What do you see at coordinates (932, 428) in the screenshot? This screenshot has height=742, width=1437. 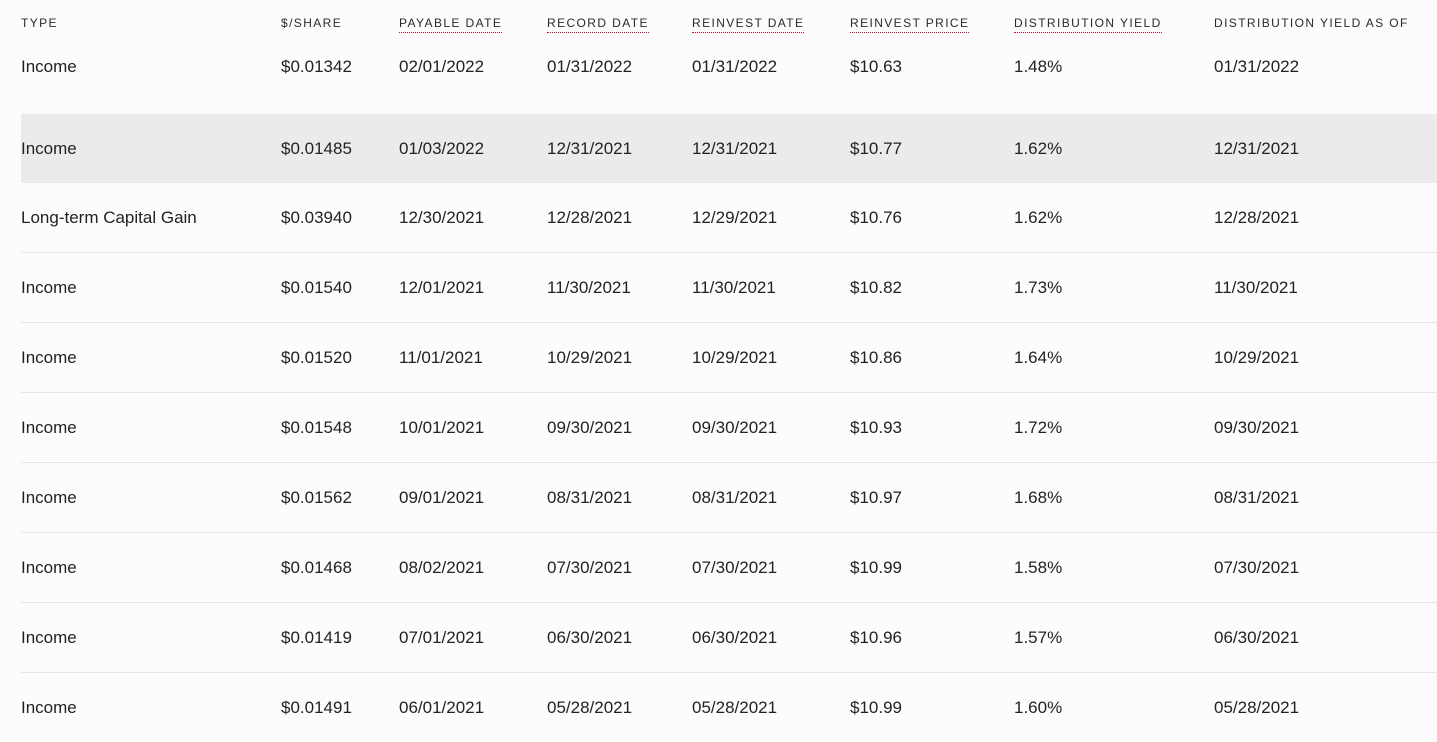 I see `cell-reinvest-price: $10.93` at bounding box center [932, 428].